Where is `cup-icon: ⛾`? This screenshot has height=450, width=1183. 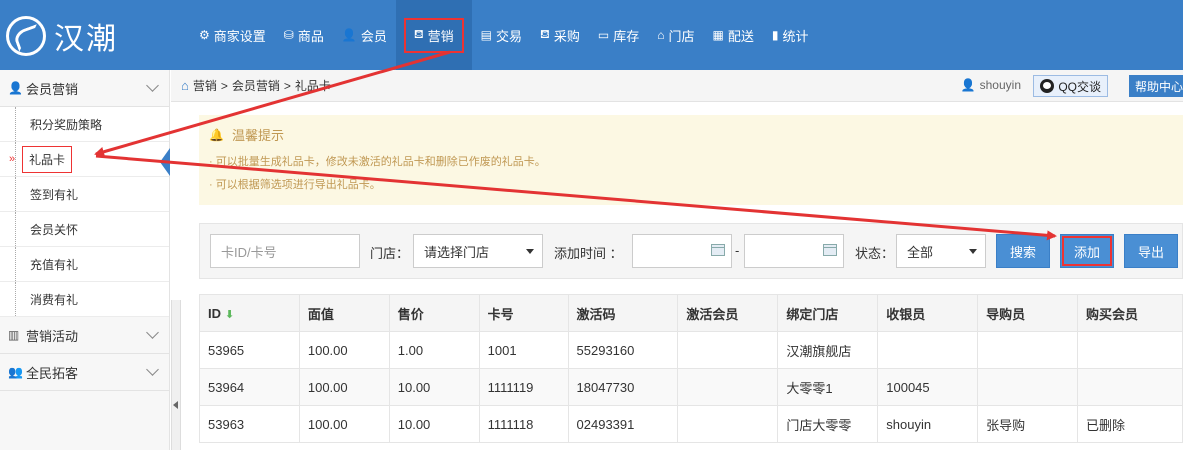
cup-icon: ⛾ is located at coordinates (418, 34).